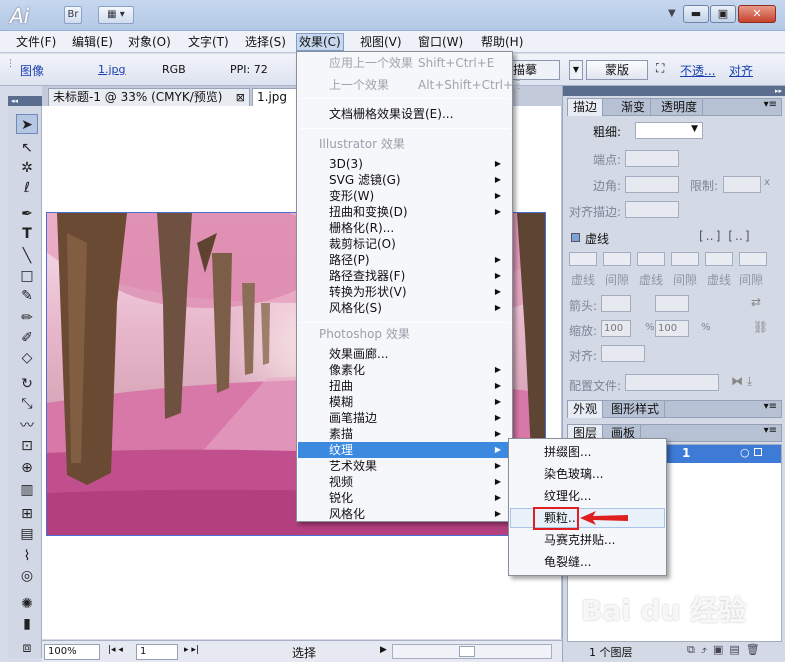 The height and width of the screenshot is (662, 785). I want to click on menu-svg-filters: SVG 滤镜(G) ▶, so click(404, 180).